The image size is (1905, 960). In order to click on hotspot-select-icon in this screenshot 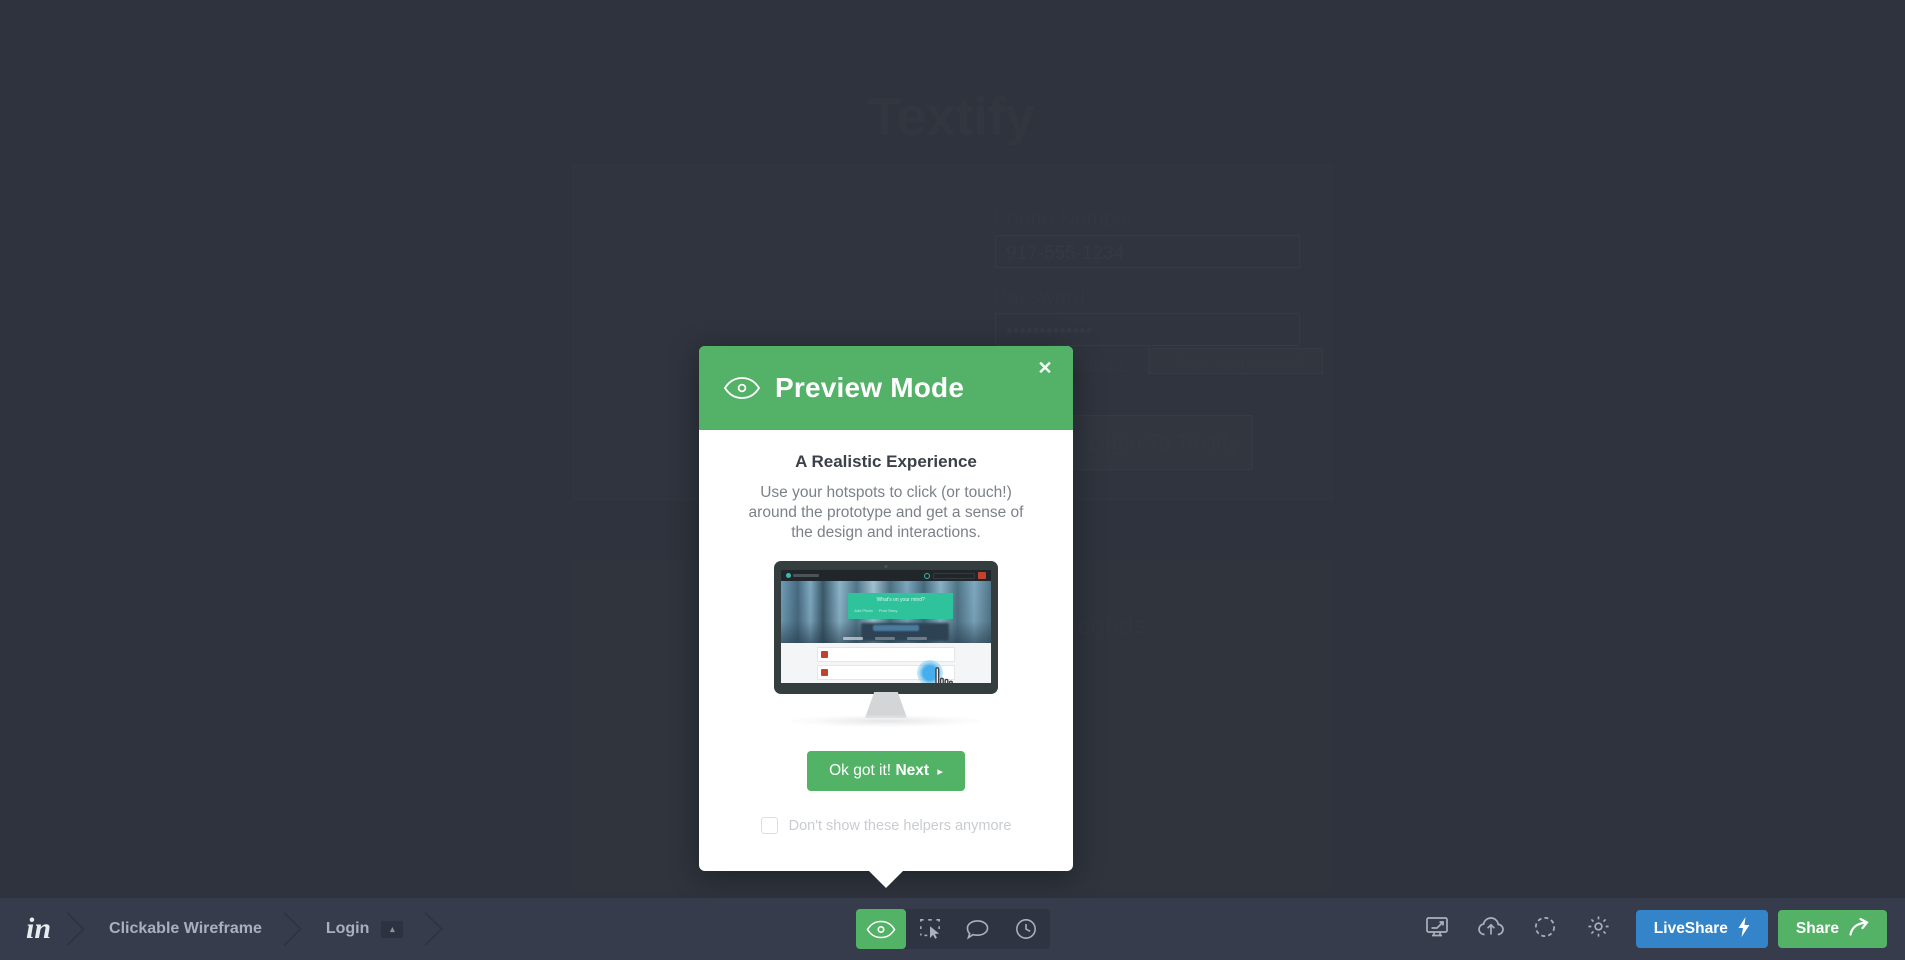, I will do `click(930, 929)`.